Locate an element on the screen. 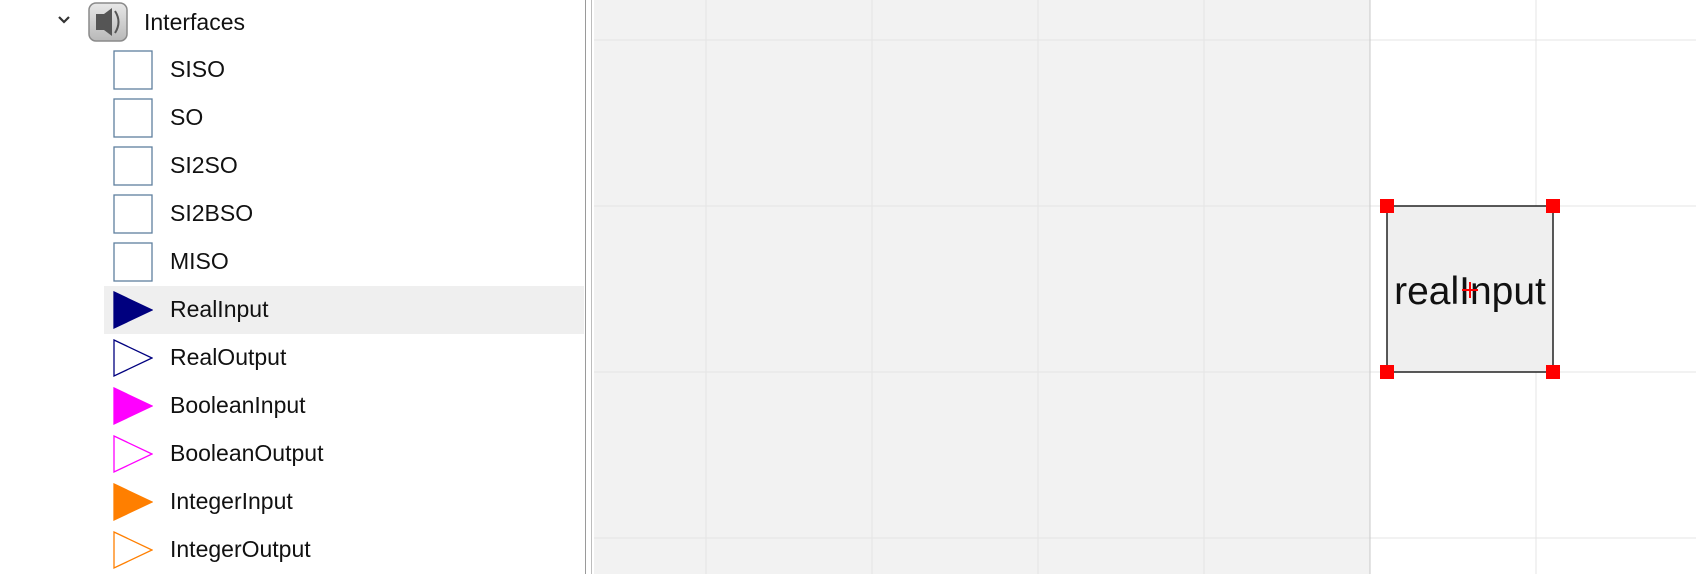  tree-item-siso: SISO is located at coordinates (344, 70).